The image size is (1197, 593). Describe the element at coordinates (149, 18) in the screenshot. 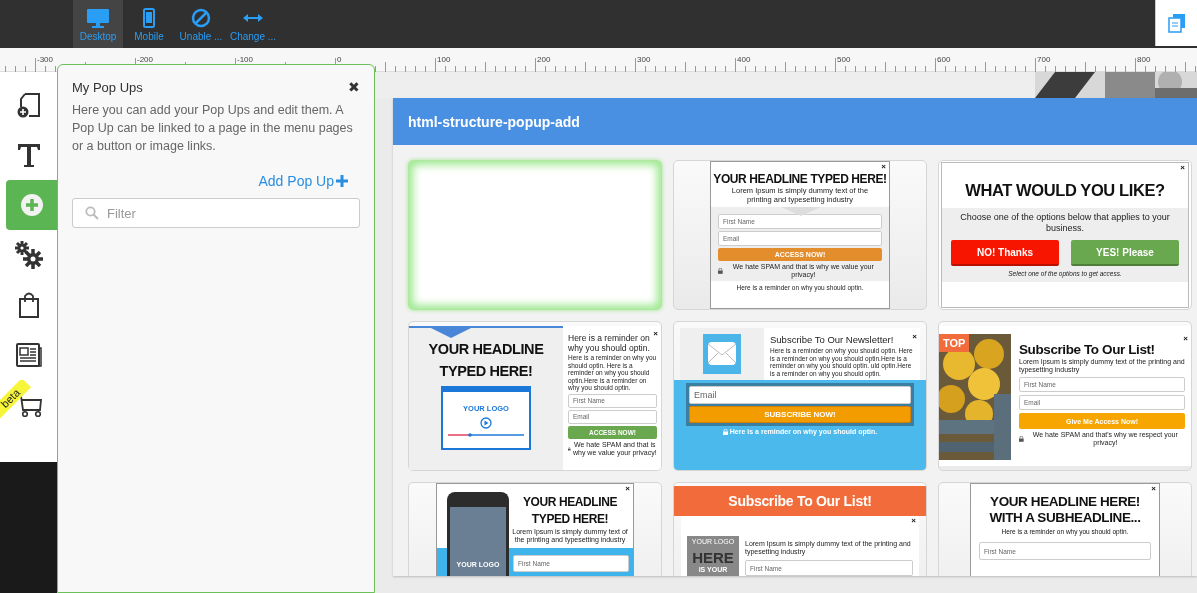

I see `phone-icon` at that location.